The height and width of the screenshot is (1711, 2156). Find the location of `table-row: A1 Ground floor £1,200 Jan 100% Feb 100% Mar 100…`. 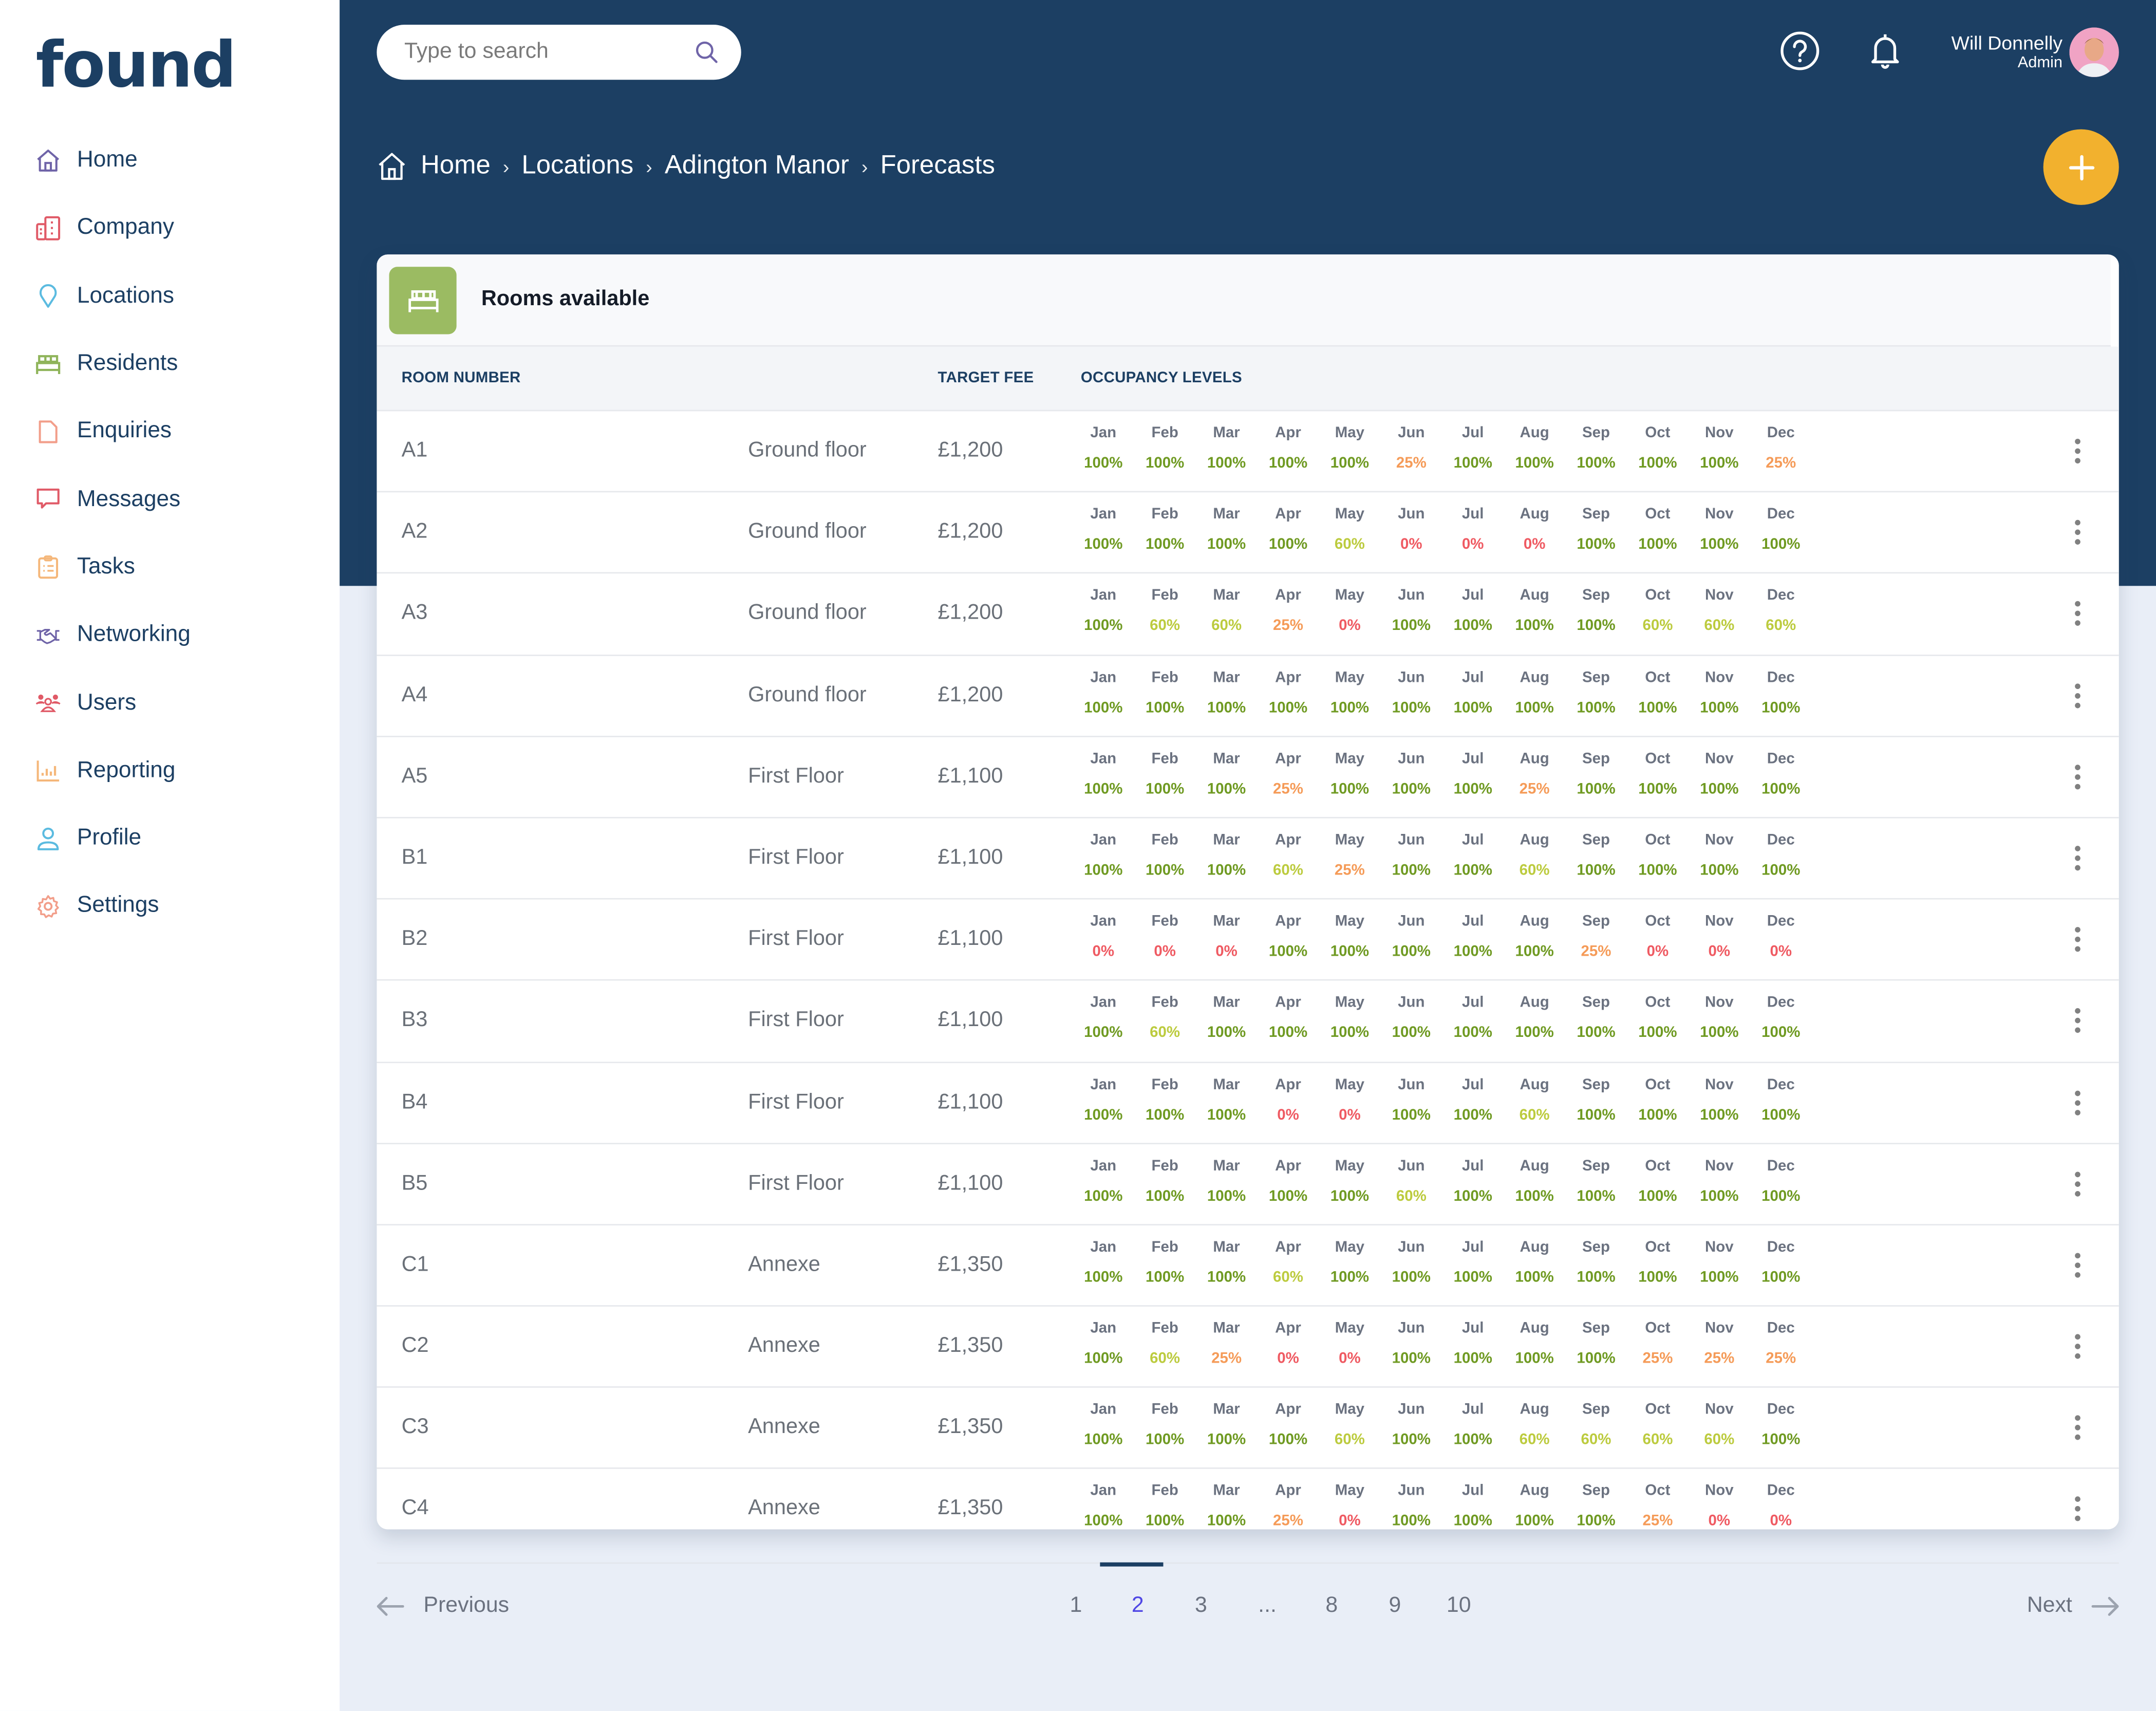

table-row: A1 Ground floor £1,200 Jan 100% Feb 100% Mar 100… is located at coordinates (1248, 452).